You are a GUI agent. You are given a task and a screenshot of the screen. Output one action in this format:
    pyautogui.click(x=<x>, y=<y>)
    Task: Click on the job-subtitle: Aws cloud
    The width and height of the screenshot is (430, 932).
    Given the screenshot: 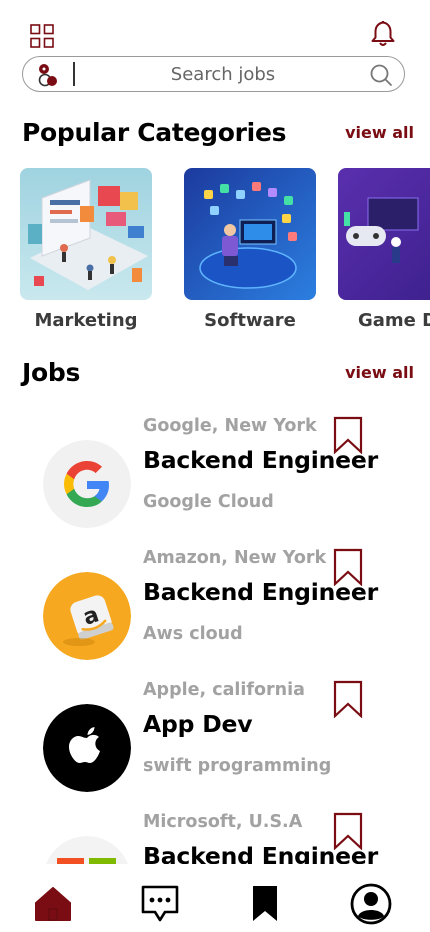 What is the action you would take?
    pyautogui.click(x=193, y=634)
    